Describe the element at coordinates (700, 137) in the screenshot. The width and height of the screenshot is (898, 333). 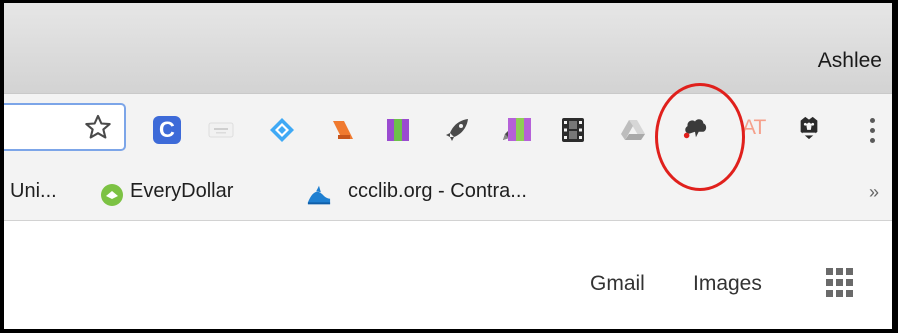
I see `highlight-circle` at that location.